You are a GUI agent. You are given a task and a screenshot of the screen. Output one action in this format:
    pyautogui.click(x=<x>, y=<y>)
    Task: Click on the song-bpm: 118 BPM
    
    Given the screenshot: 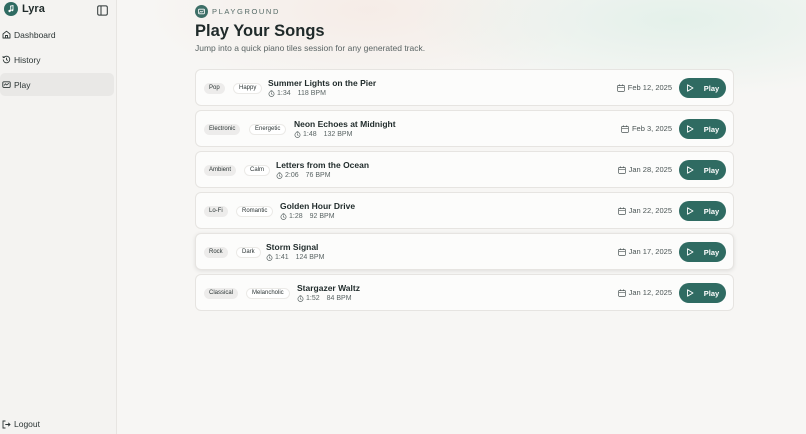 What is the action you would take?
    pyautogui.click(x=311, y=93)
    